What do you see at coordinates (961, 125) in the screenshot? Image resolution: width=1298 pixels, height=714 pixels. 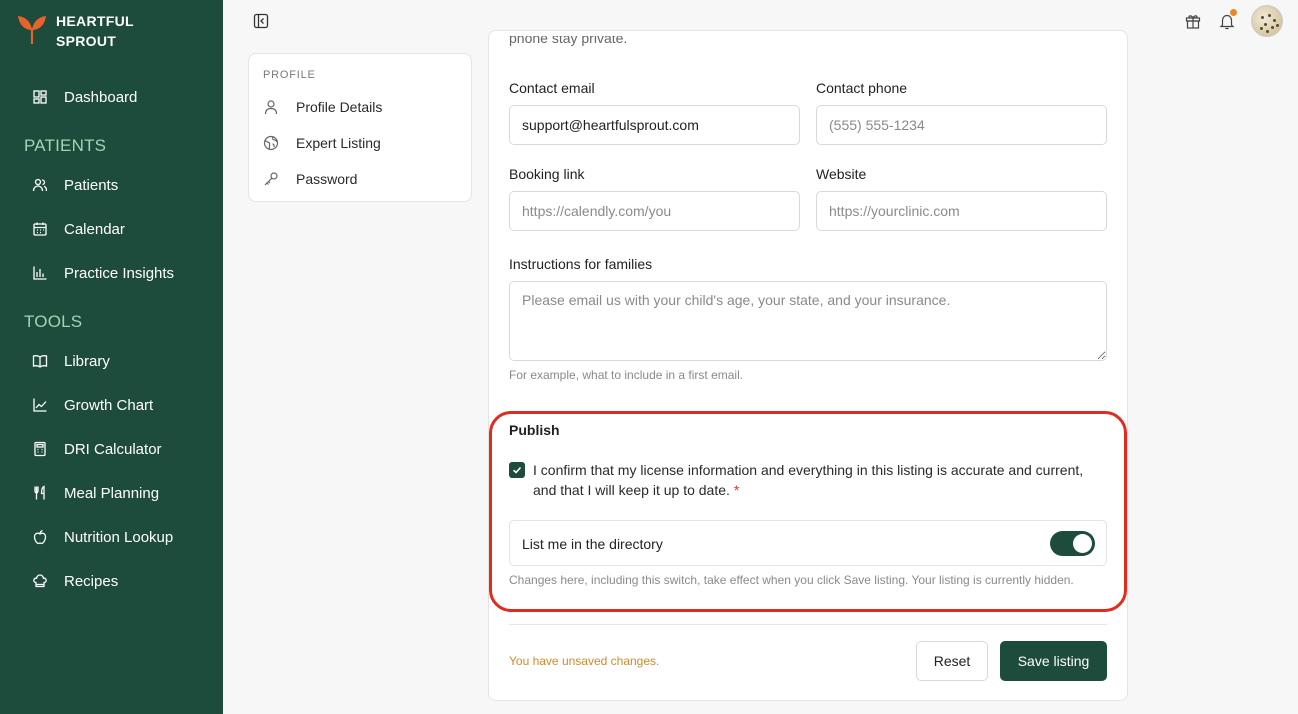 I see `contact-phone-input` at bounding box center [961, 125].